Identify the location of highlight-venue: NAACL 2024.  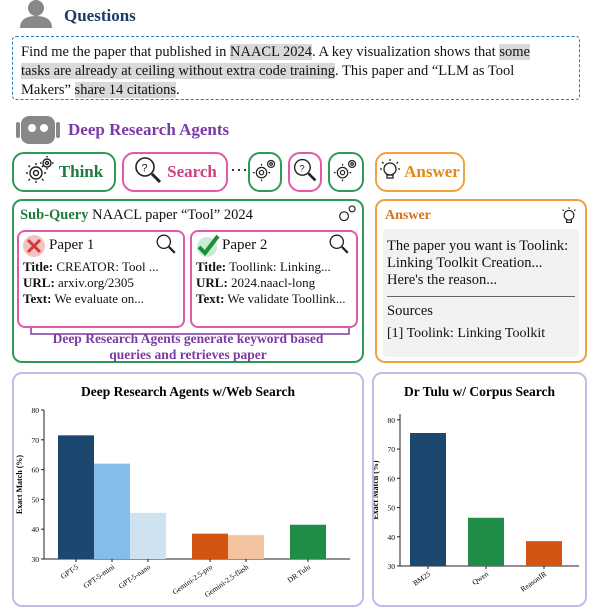
(271, 52).